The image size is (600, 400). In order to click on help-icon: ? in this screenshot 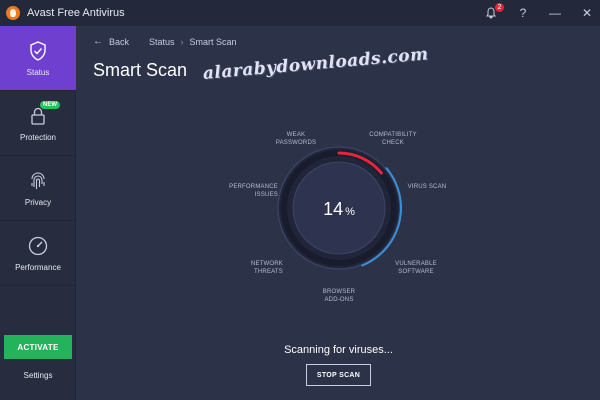, I will do `click(523, 13)`.